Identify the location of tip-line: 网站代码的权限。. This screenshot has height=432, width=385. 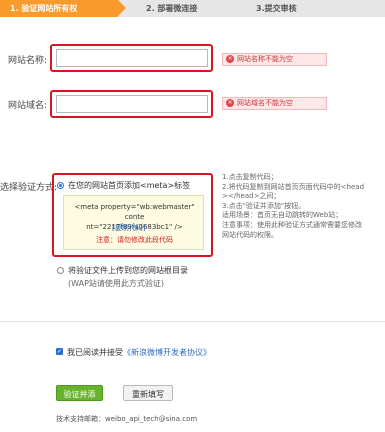
(250, 234).